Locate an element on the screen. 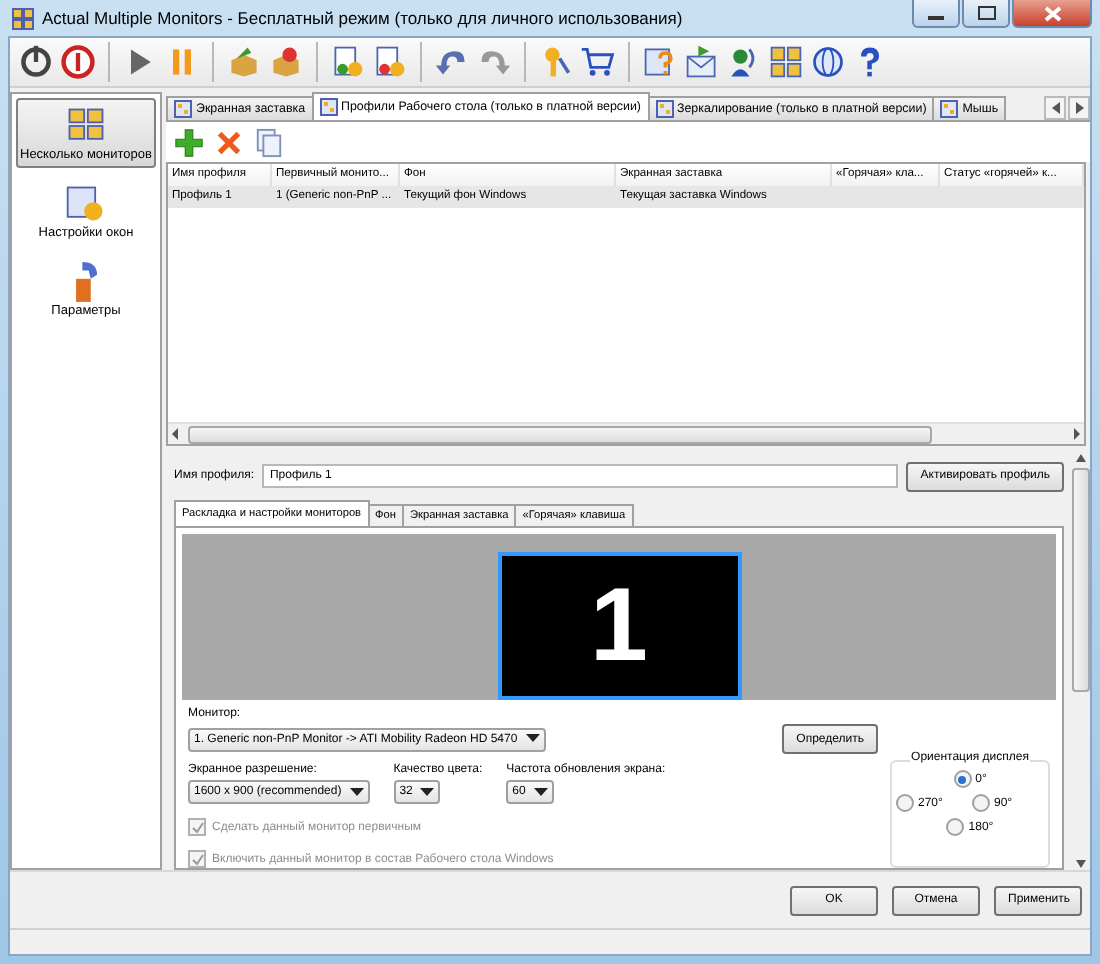 The height and width of the screenshot is (964, 1100). maximize-button is located at coordinates (986, 14).